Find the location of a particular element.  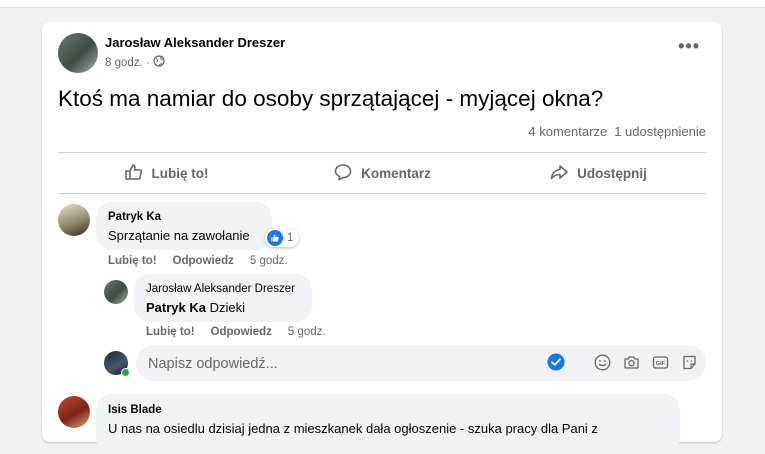

comment-author: Isis Blade is located at coordinates (135, 410).